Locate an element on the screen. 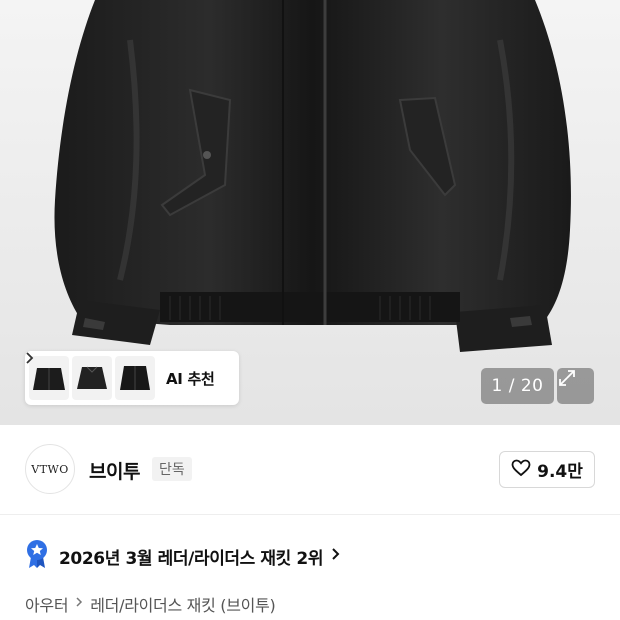  brand-logo: VTWO is located at coordinates (50, 469).